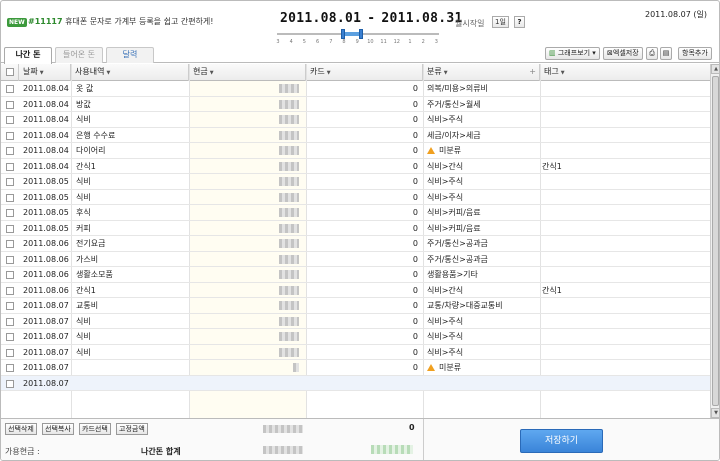 The width and height of the screenshot is (720, 461). What do you see at coordinates (58, 429) in the screenshot?
I see `copy-selected-button: 선택복사` at bounding box center [58, 429].